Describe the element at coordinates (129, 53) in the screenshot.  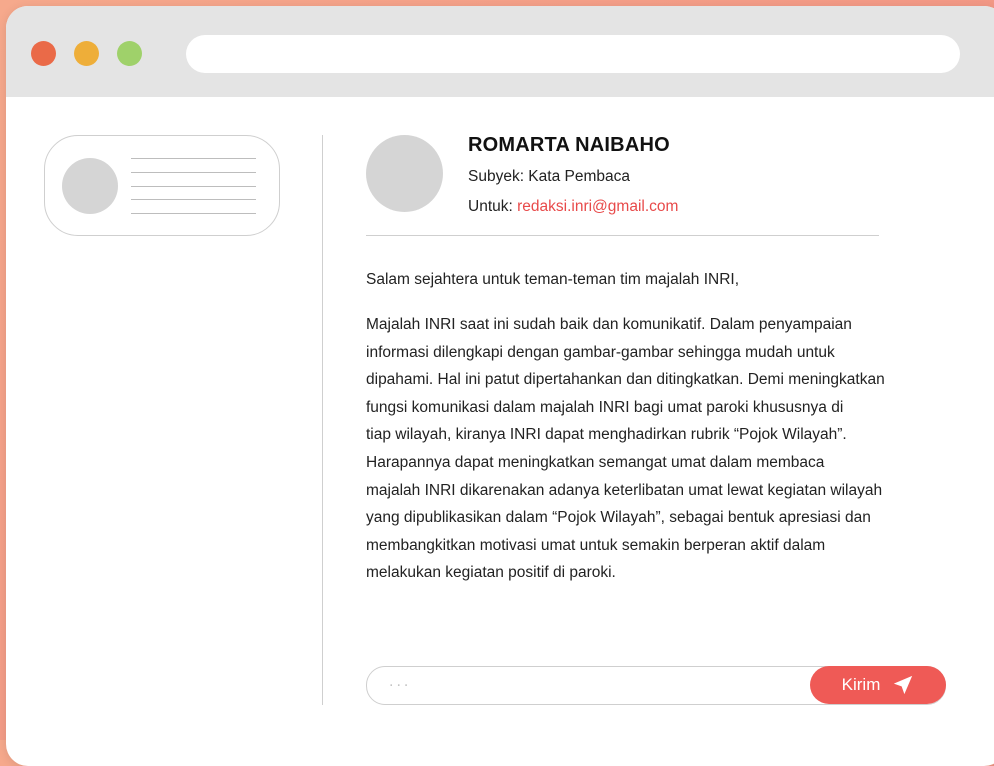
I see `zoom-dot` at that location.